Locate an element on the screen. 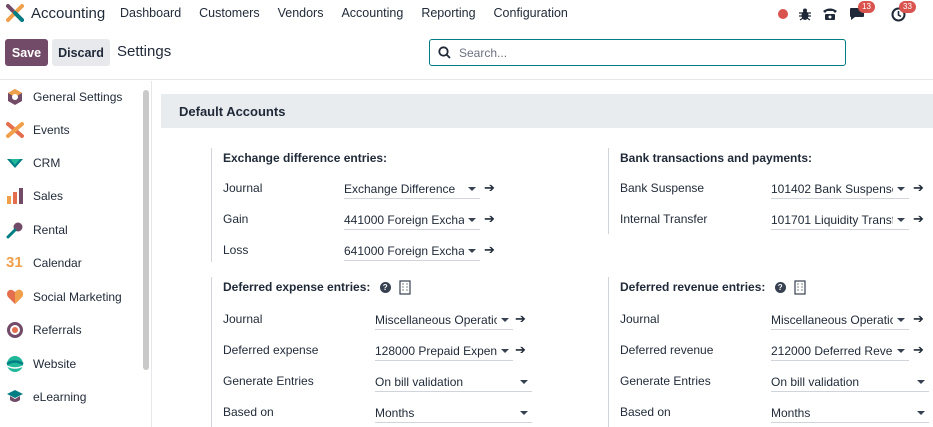 The image size is (933, 427). menu-reporting: Reporting is located at coordinates (448, 13).